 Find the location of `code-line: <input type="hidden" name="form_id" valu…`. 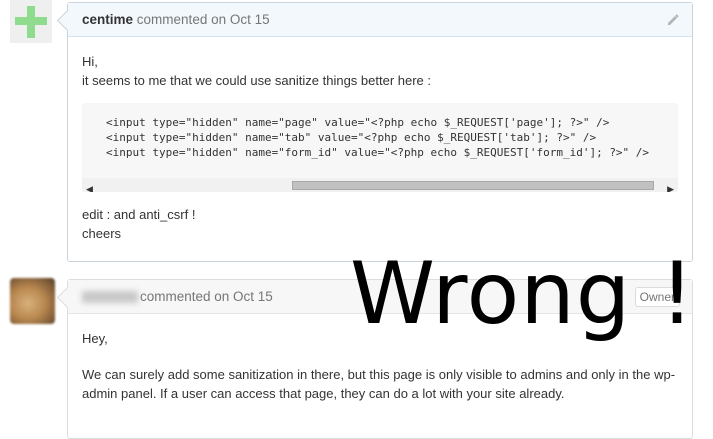

code-line: <input type="hidden" name="form_id" valu… is located at coordinates (378, 152).